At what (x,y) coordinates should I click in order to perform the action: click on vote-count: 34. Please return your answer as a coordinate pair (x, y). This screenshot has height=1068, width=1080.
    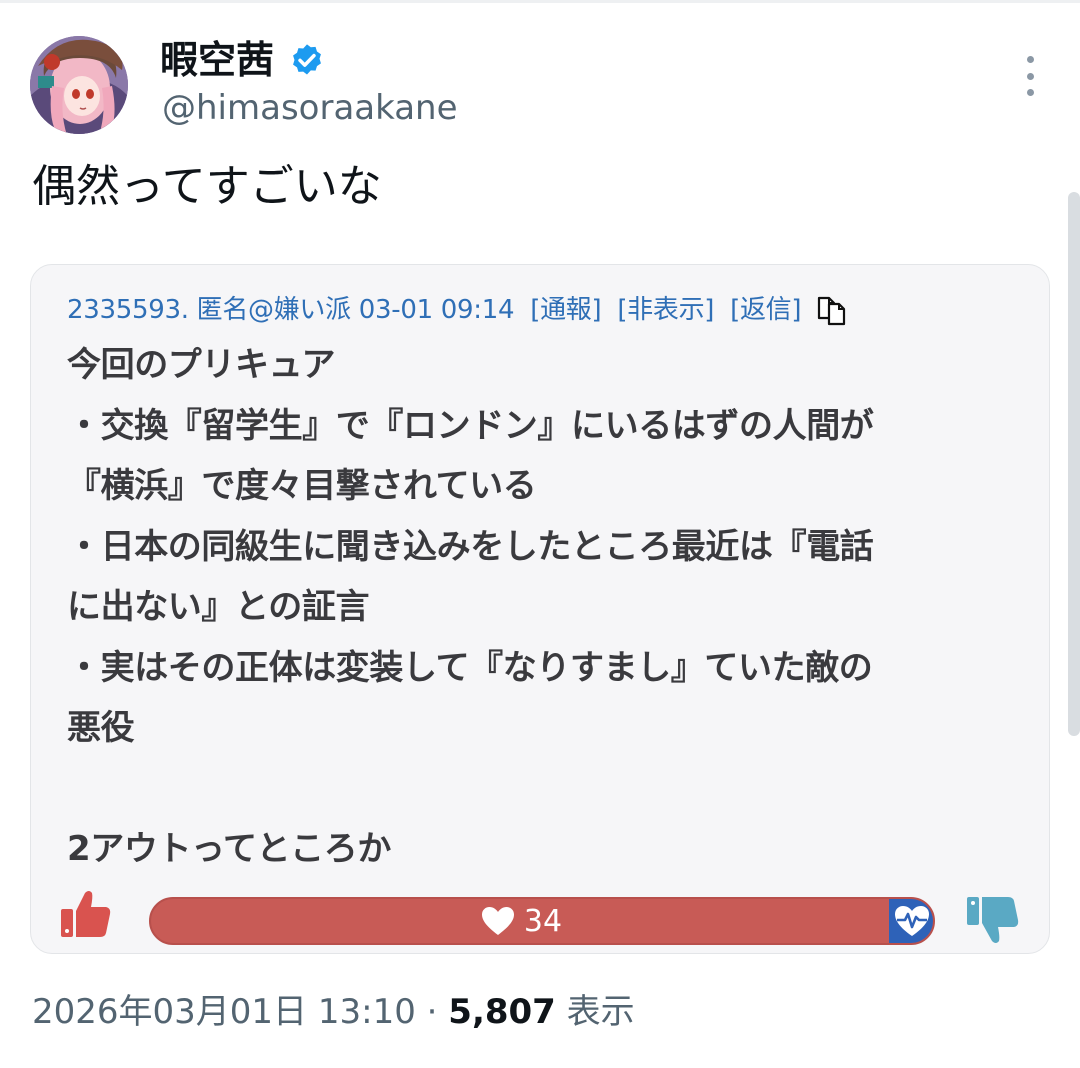
    Looking at the image, I should click on (521, 921).